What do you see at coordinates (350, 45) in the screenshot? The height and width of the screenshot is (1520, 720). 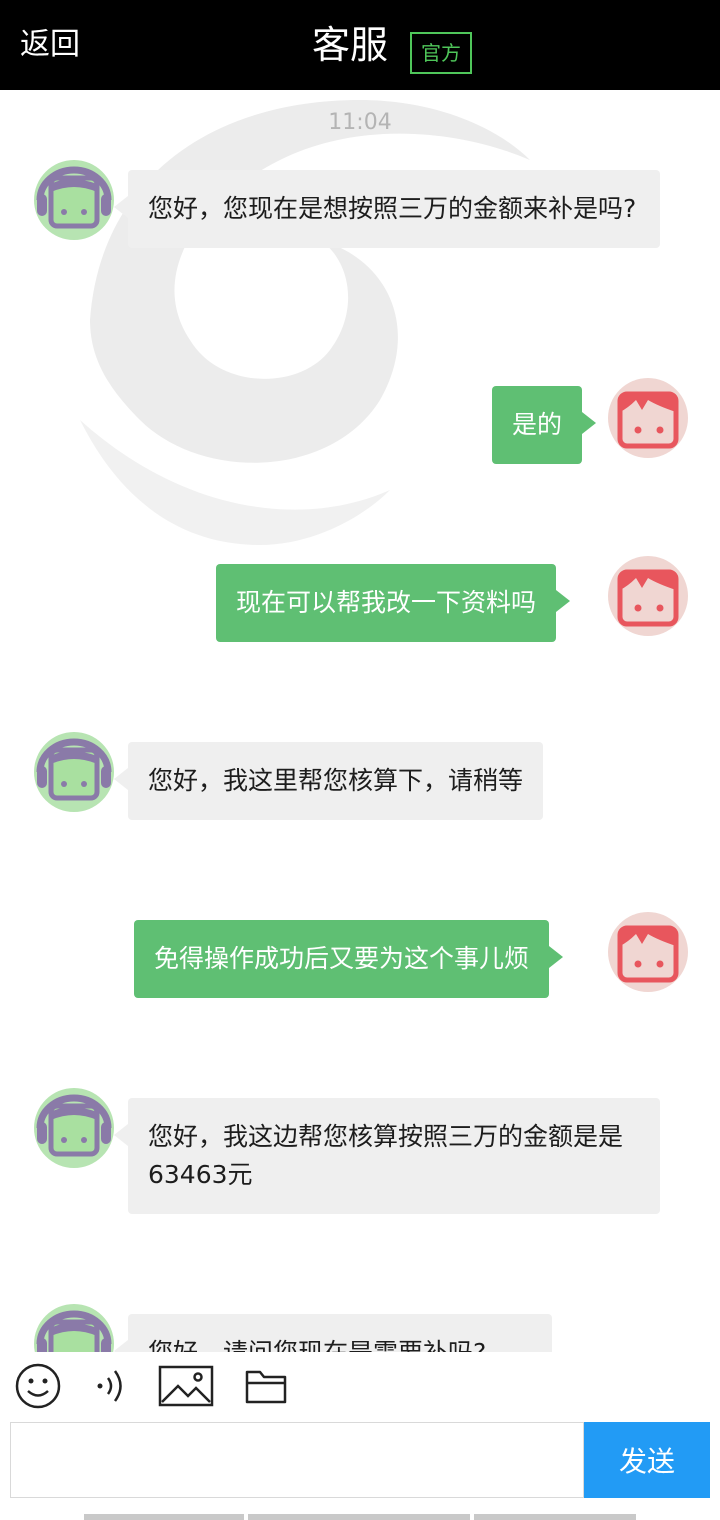 I see `page-title: 客服` at bounding box center [350, 45].